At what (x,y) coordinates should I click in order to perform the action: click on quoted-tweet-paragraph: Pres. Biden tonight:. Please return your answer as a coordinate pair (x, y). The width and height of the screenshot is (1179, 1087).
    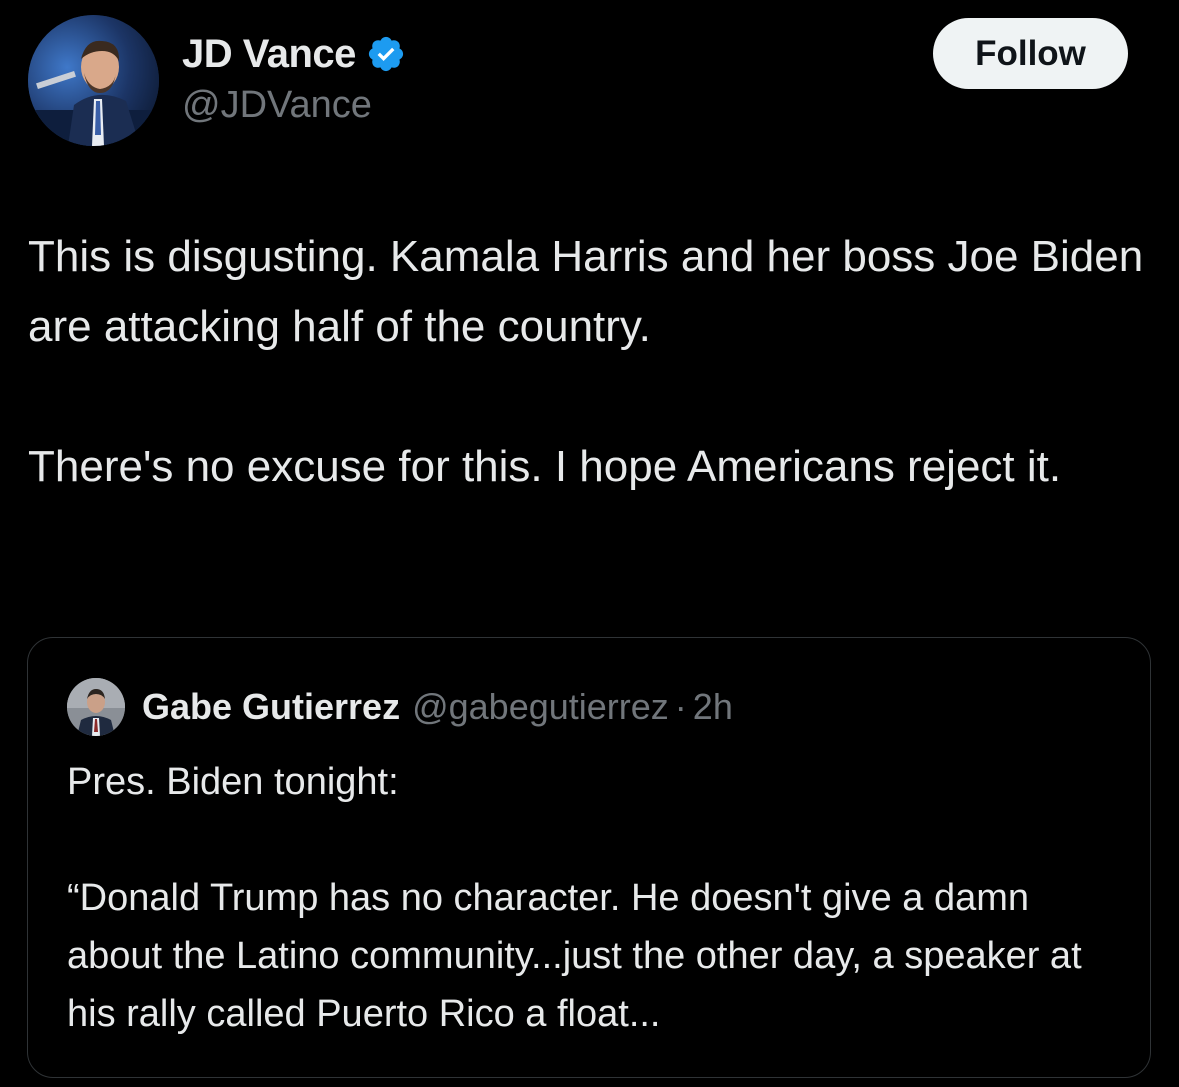
    Looking at the image, I should click on (233, 782).